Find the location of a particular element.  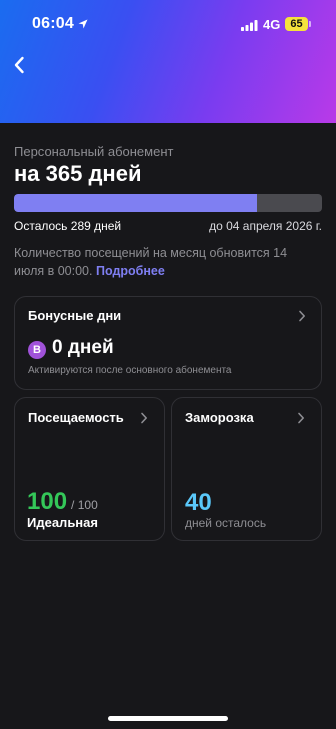

bonus-days-note: Активируются после основного абонемента is located at coordinates (130, 370).